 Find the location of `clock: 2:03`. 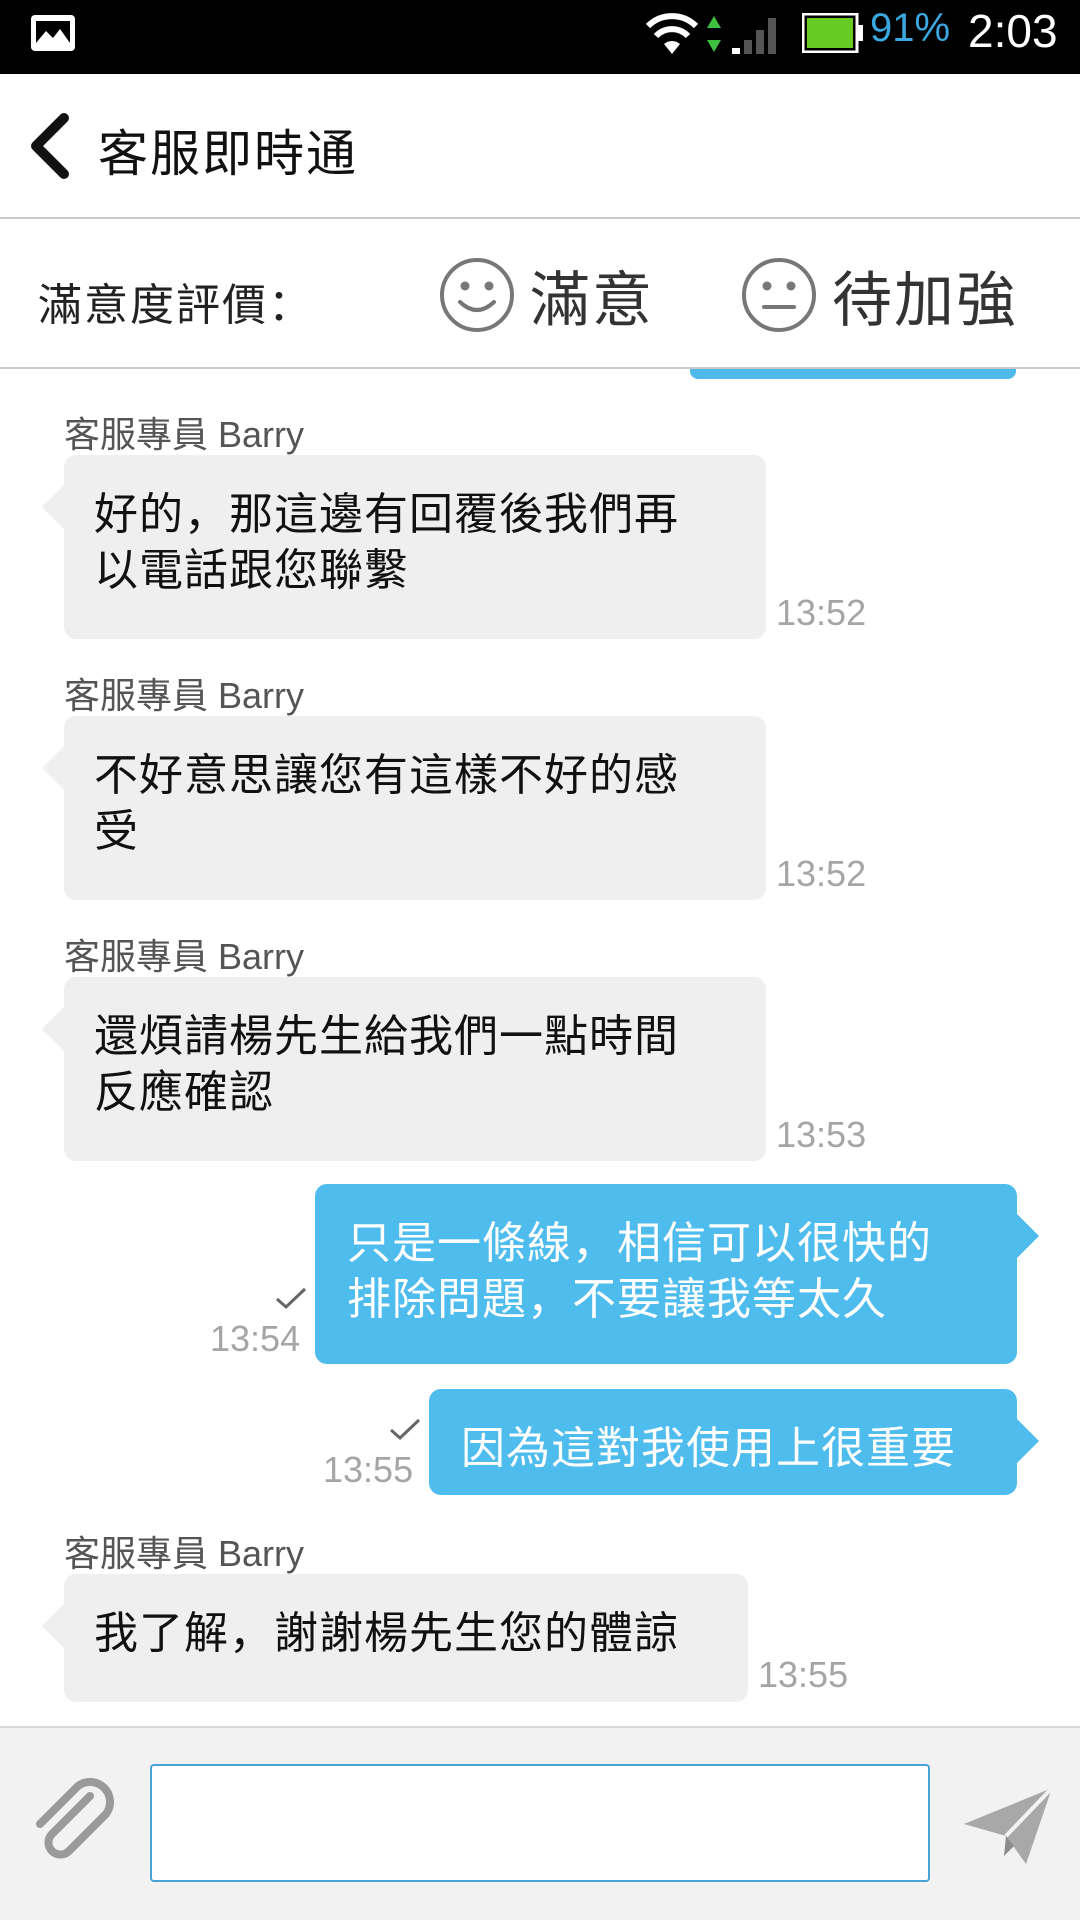

clock: 2:03 is located at coordinates (1013, 31).